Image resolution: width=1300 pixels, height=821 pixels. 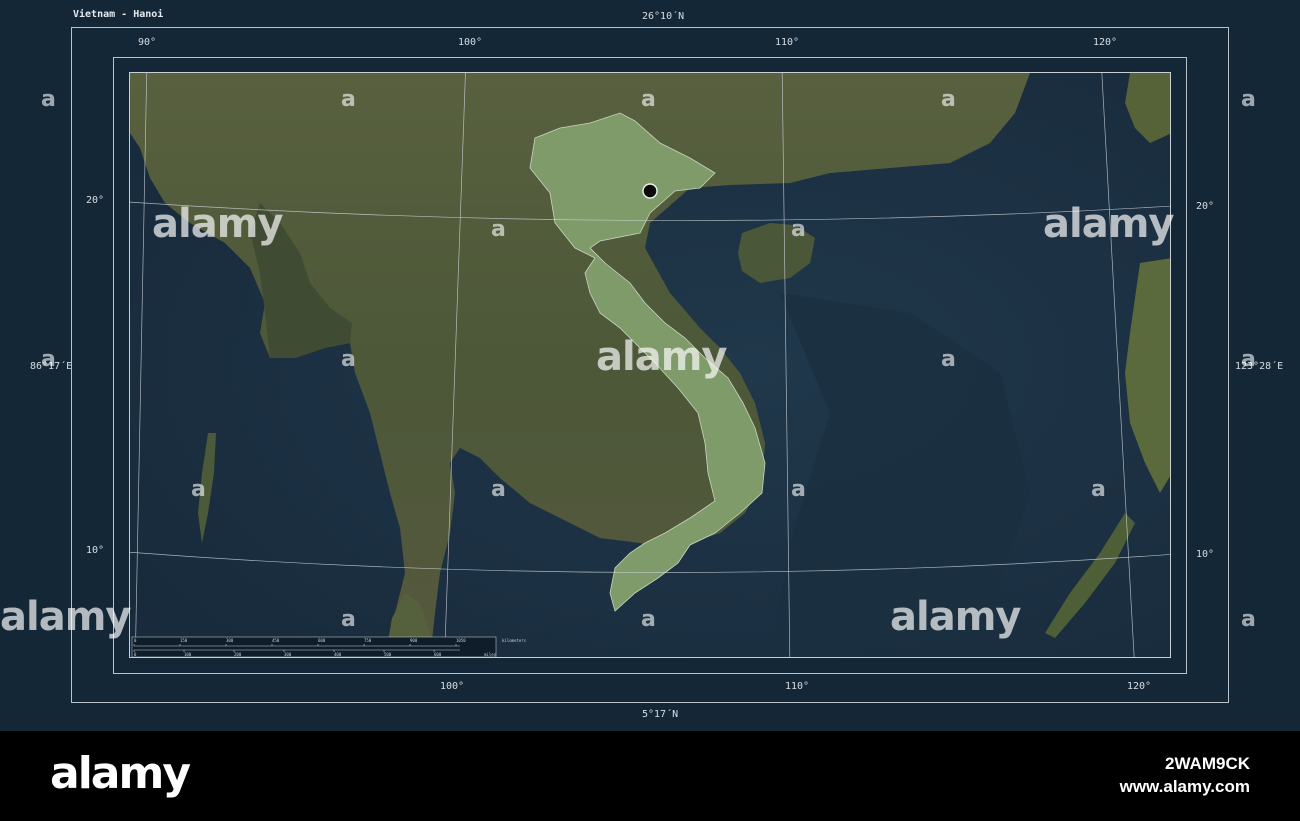 What do you see at coordinates (217, 224) in the screenshot?
I see `watermark-alamy-1: alamy` at bounding box center [217, 224].